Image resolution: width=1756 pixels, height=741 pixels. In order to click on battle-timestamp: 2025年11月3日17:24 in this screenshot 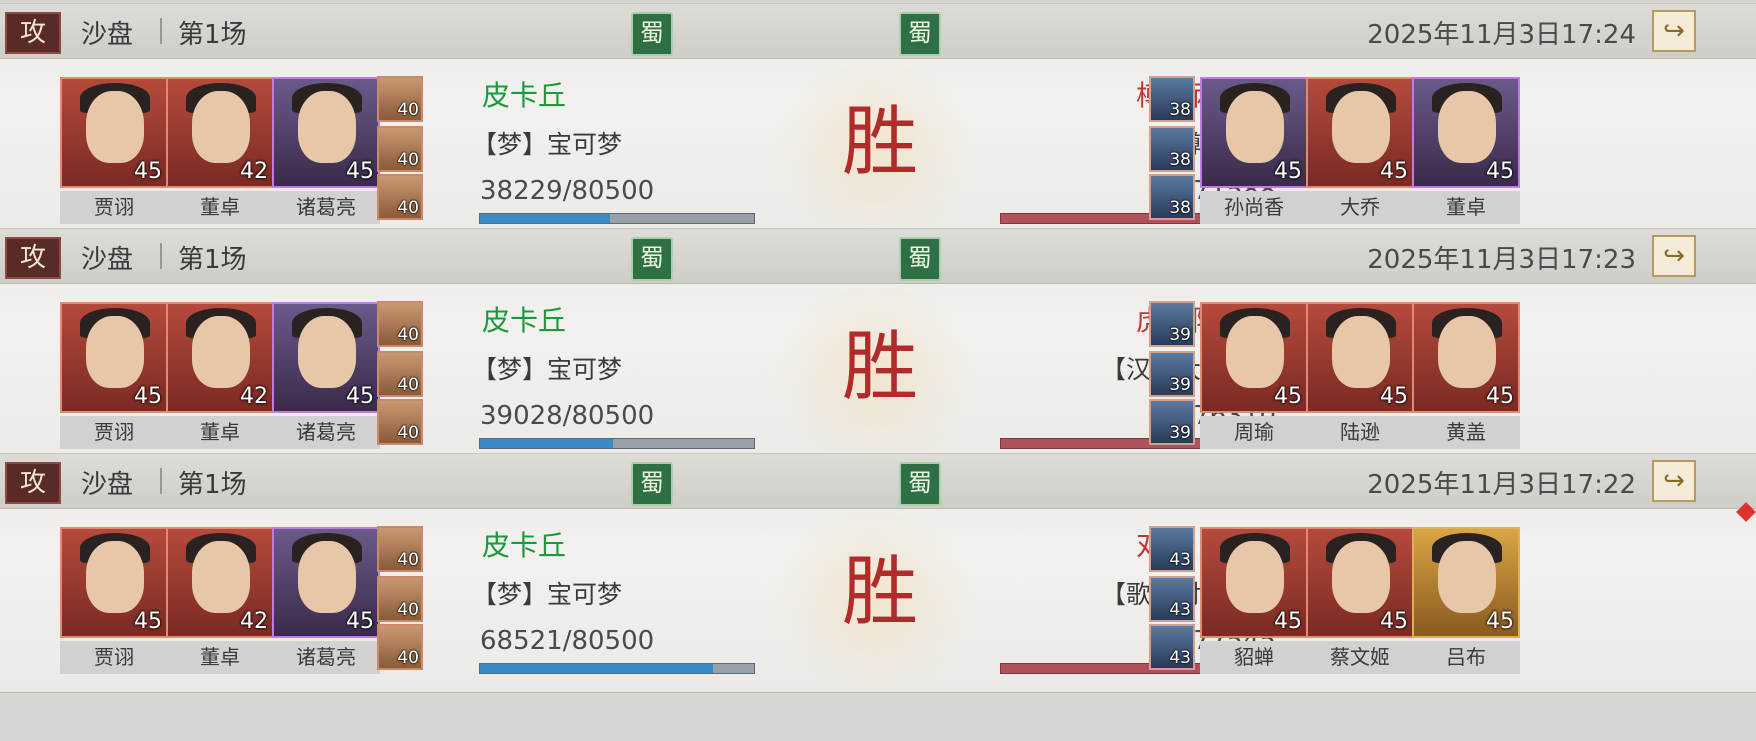, I will do `click(1501, 35)`.